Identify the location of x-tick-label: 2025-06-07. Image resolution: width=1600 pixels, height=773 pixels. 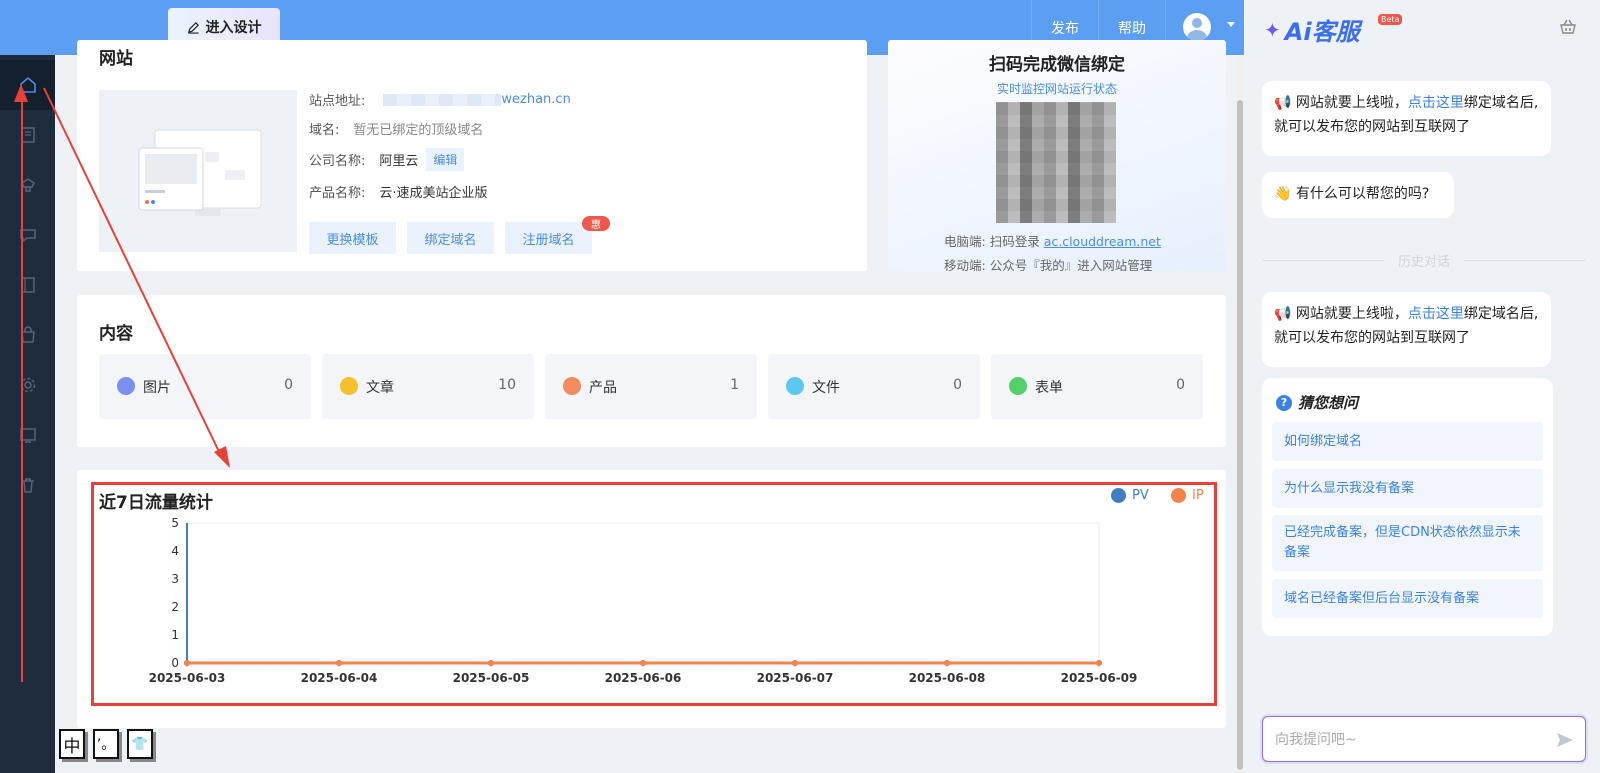
(795, 678).